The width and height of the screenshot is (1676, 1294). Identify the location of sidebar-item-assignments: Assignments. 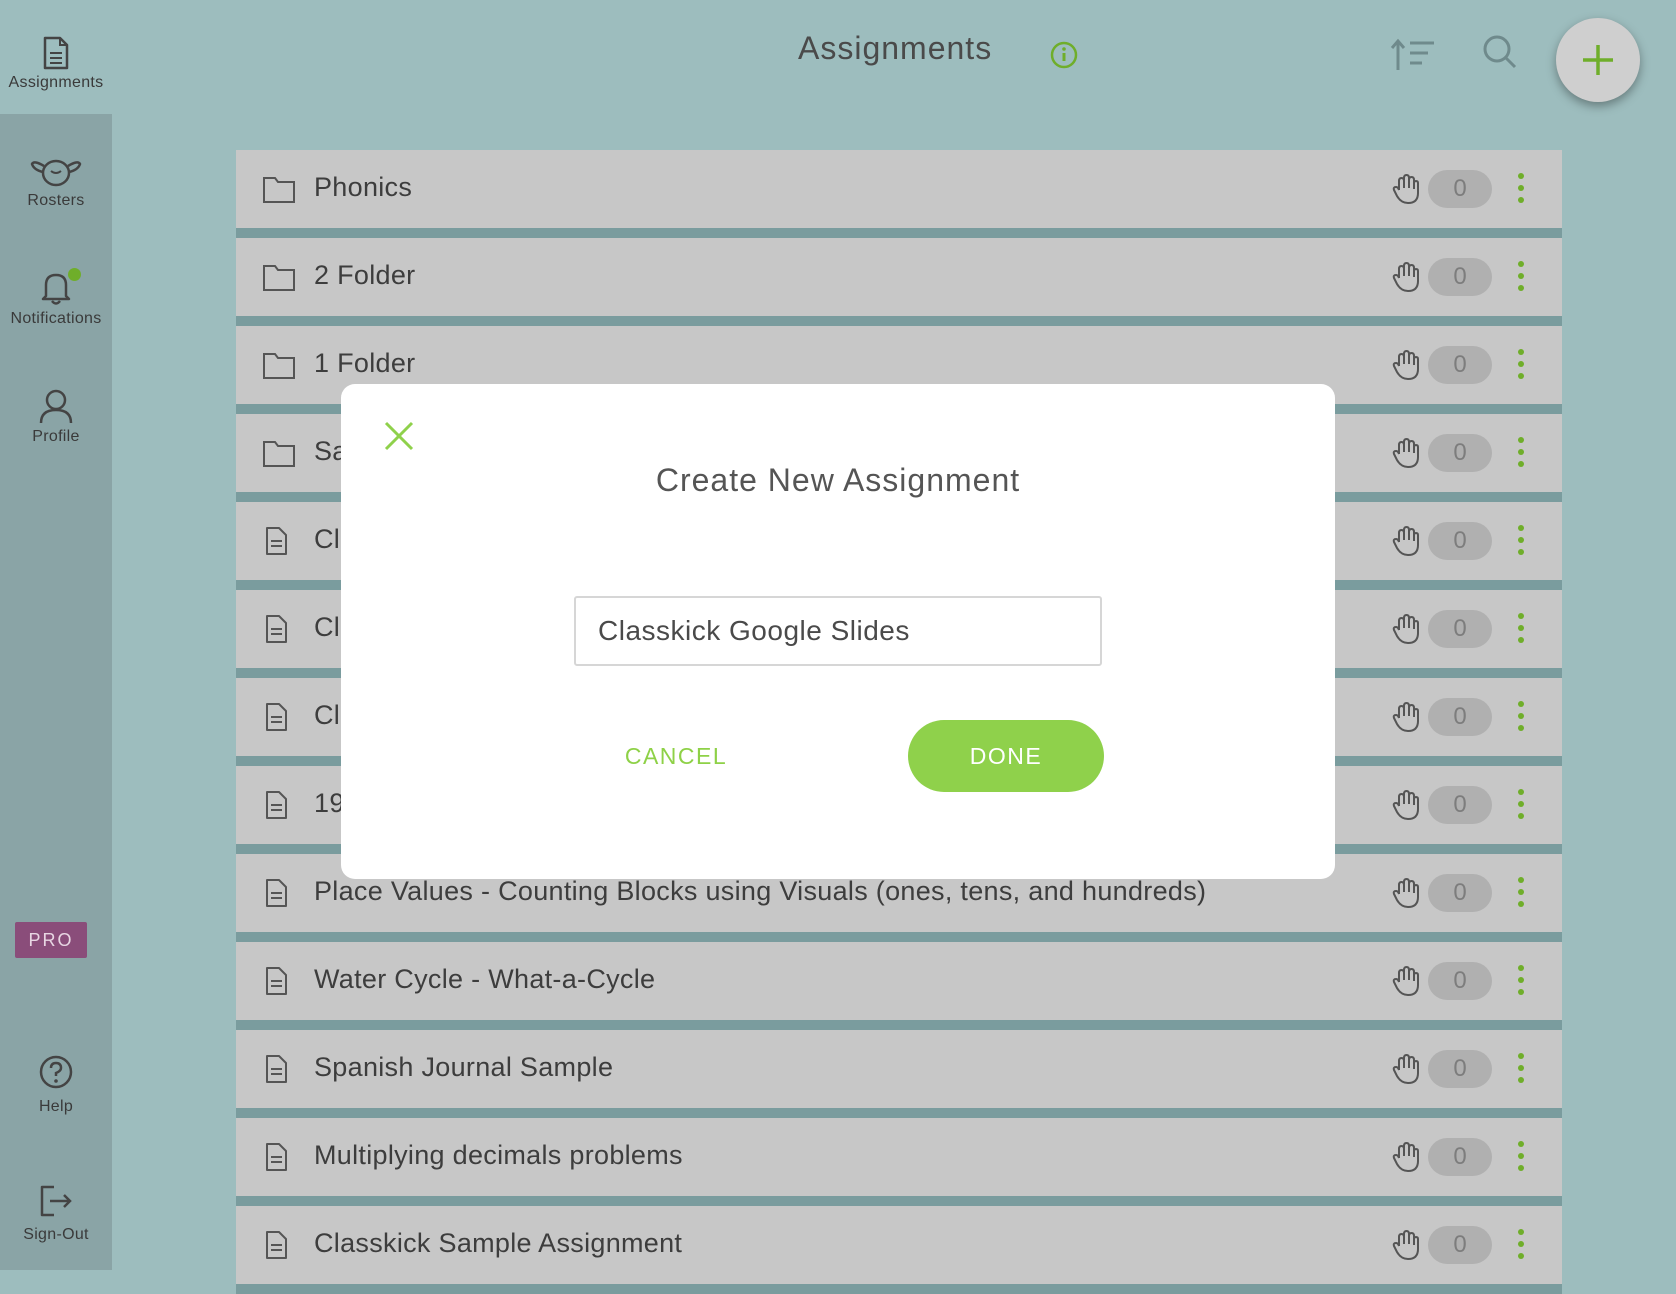
(56, 64).